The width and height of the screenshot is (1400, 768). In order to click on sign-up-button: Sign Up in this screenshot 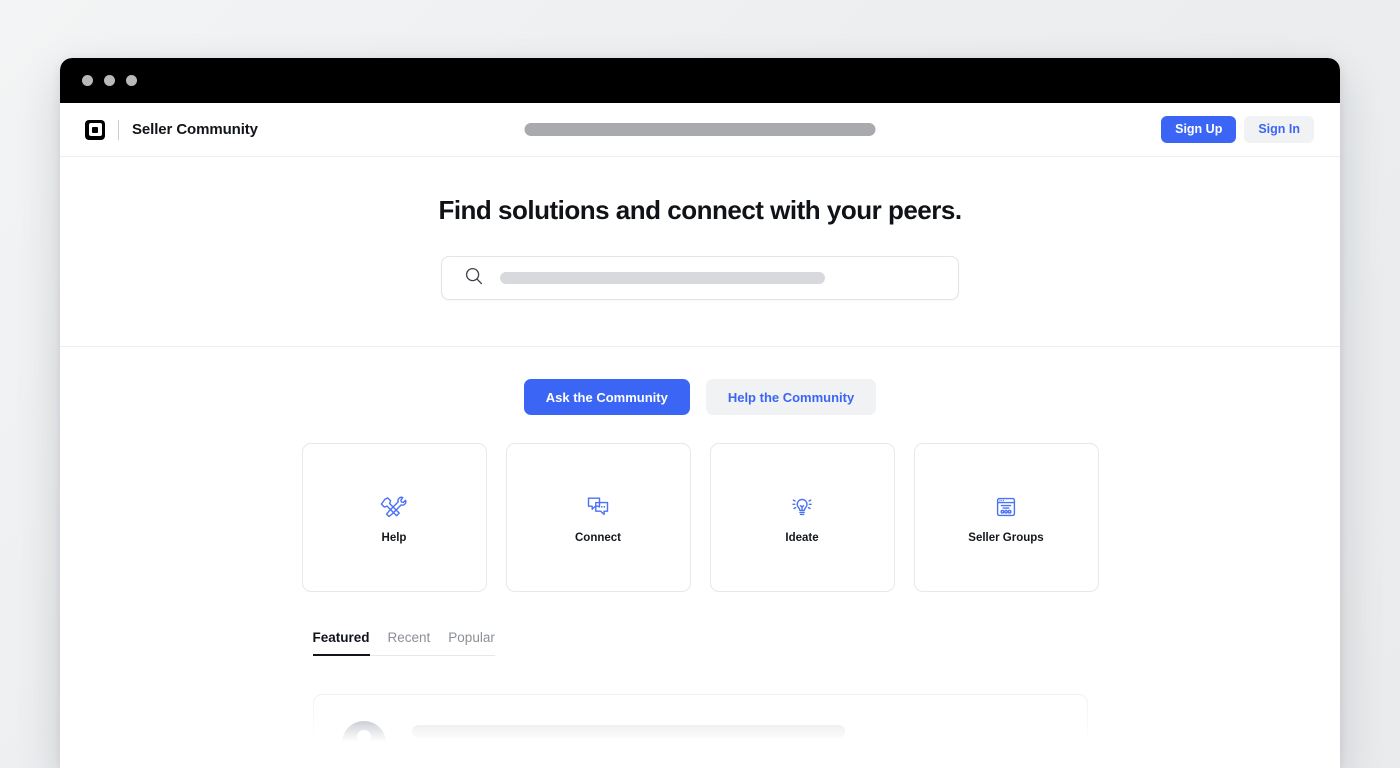, I will do `click(1199, 129)`.